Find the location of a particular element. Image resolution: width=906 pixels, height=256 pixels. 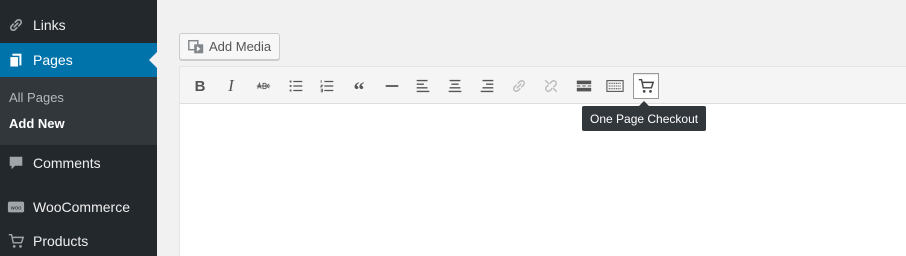

add-media-button: Add Media is located at coordinates (230, 46).